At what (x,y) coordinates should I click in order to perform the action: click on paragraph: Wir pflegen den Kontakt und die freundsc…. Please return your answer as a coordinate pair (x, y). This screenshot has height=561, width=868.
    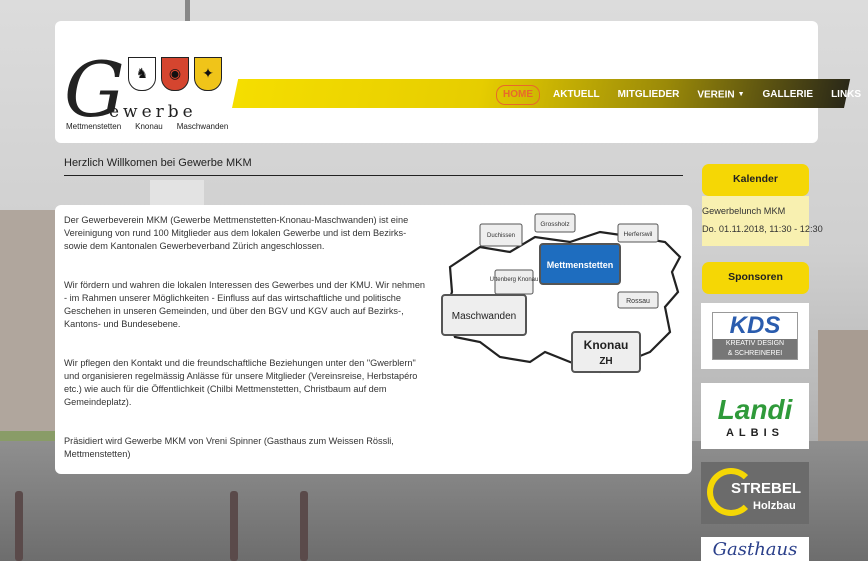
    Looking at the image, I should click on (241, 382).